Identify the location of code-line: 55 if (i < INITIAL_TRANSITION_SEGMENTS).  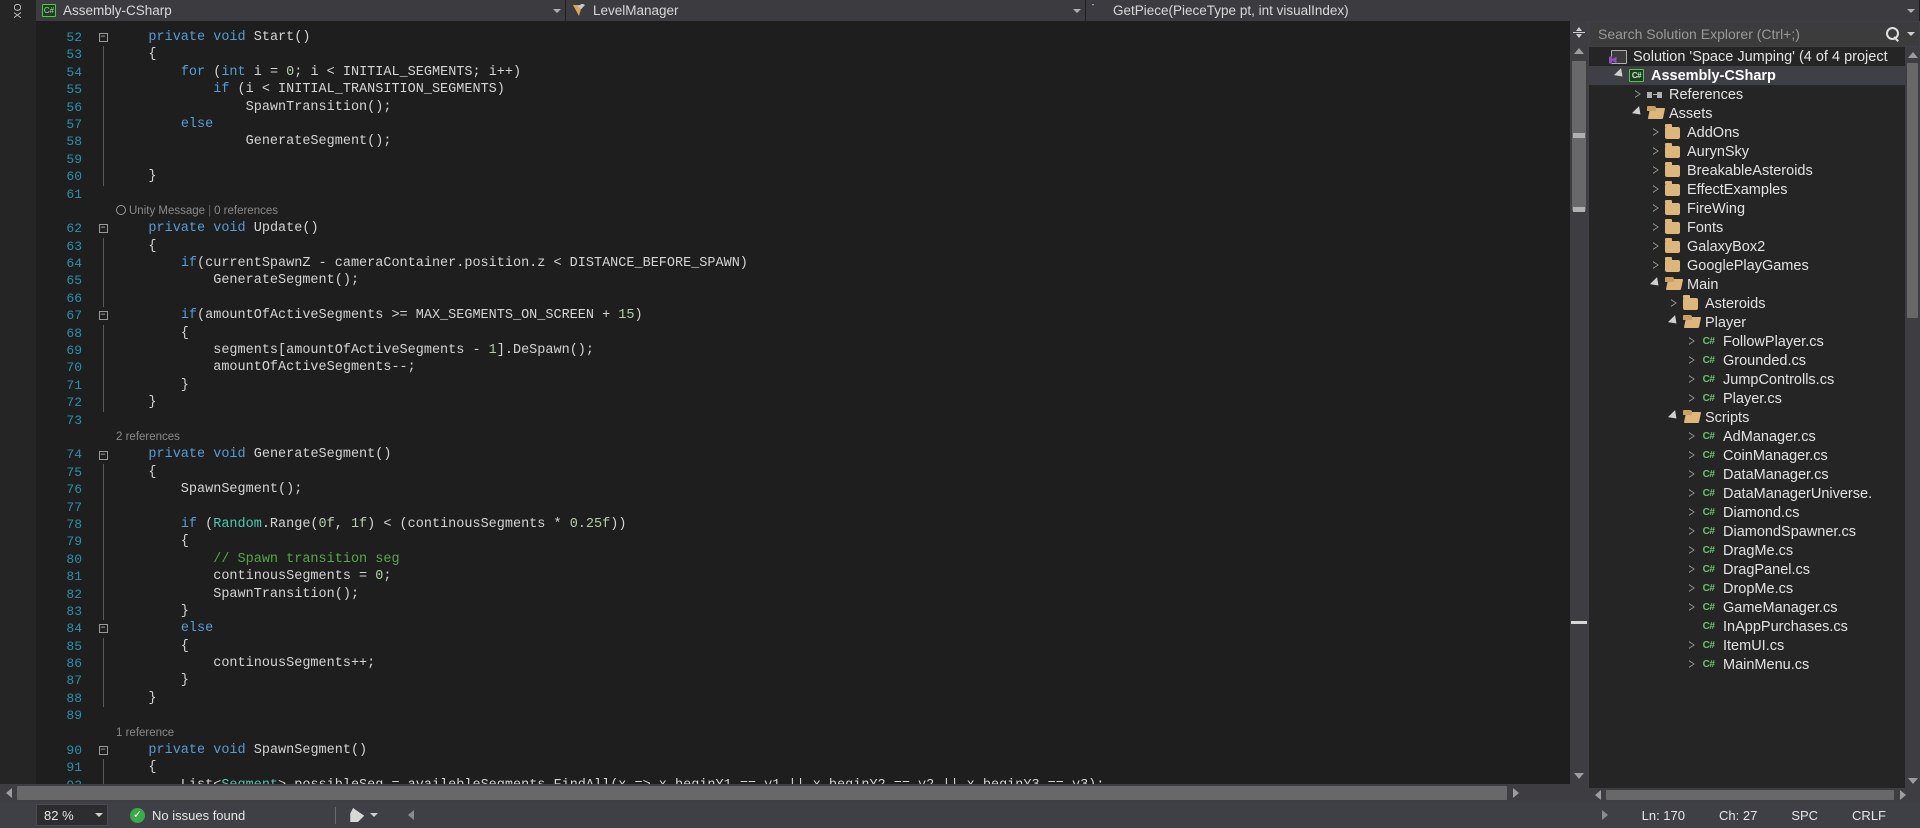
(803, 90).